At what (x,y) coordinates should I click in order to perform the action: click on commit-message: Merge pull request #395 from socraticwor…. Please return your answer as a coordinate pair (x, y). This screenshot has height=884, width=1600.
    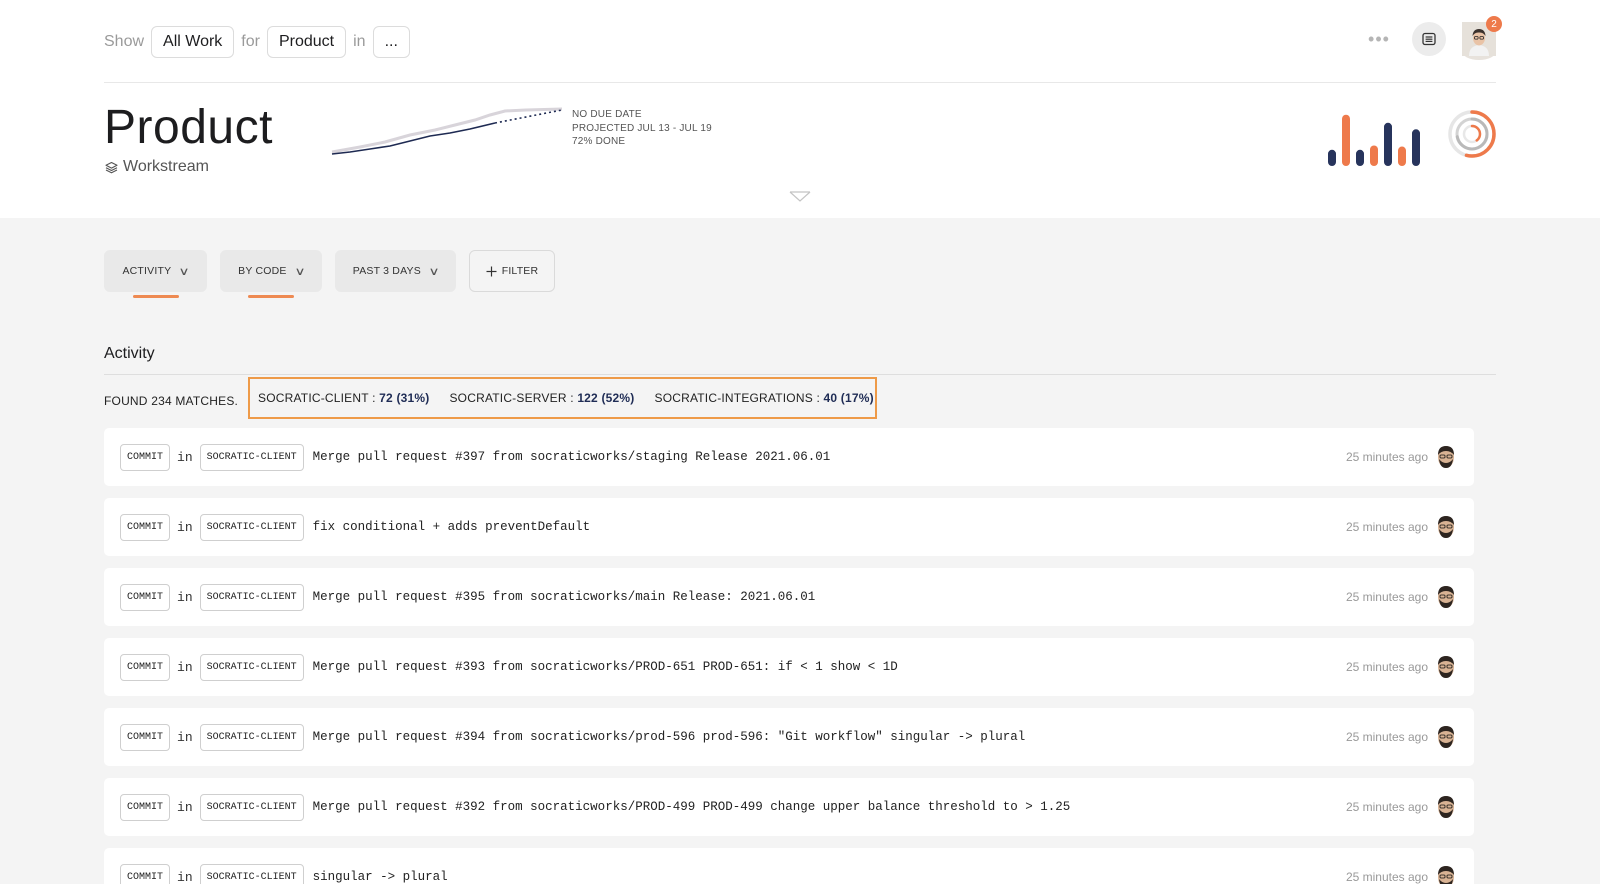
    Looking at the image, I should click on (564, 597).